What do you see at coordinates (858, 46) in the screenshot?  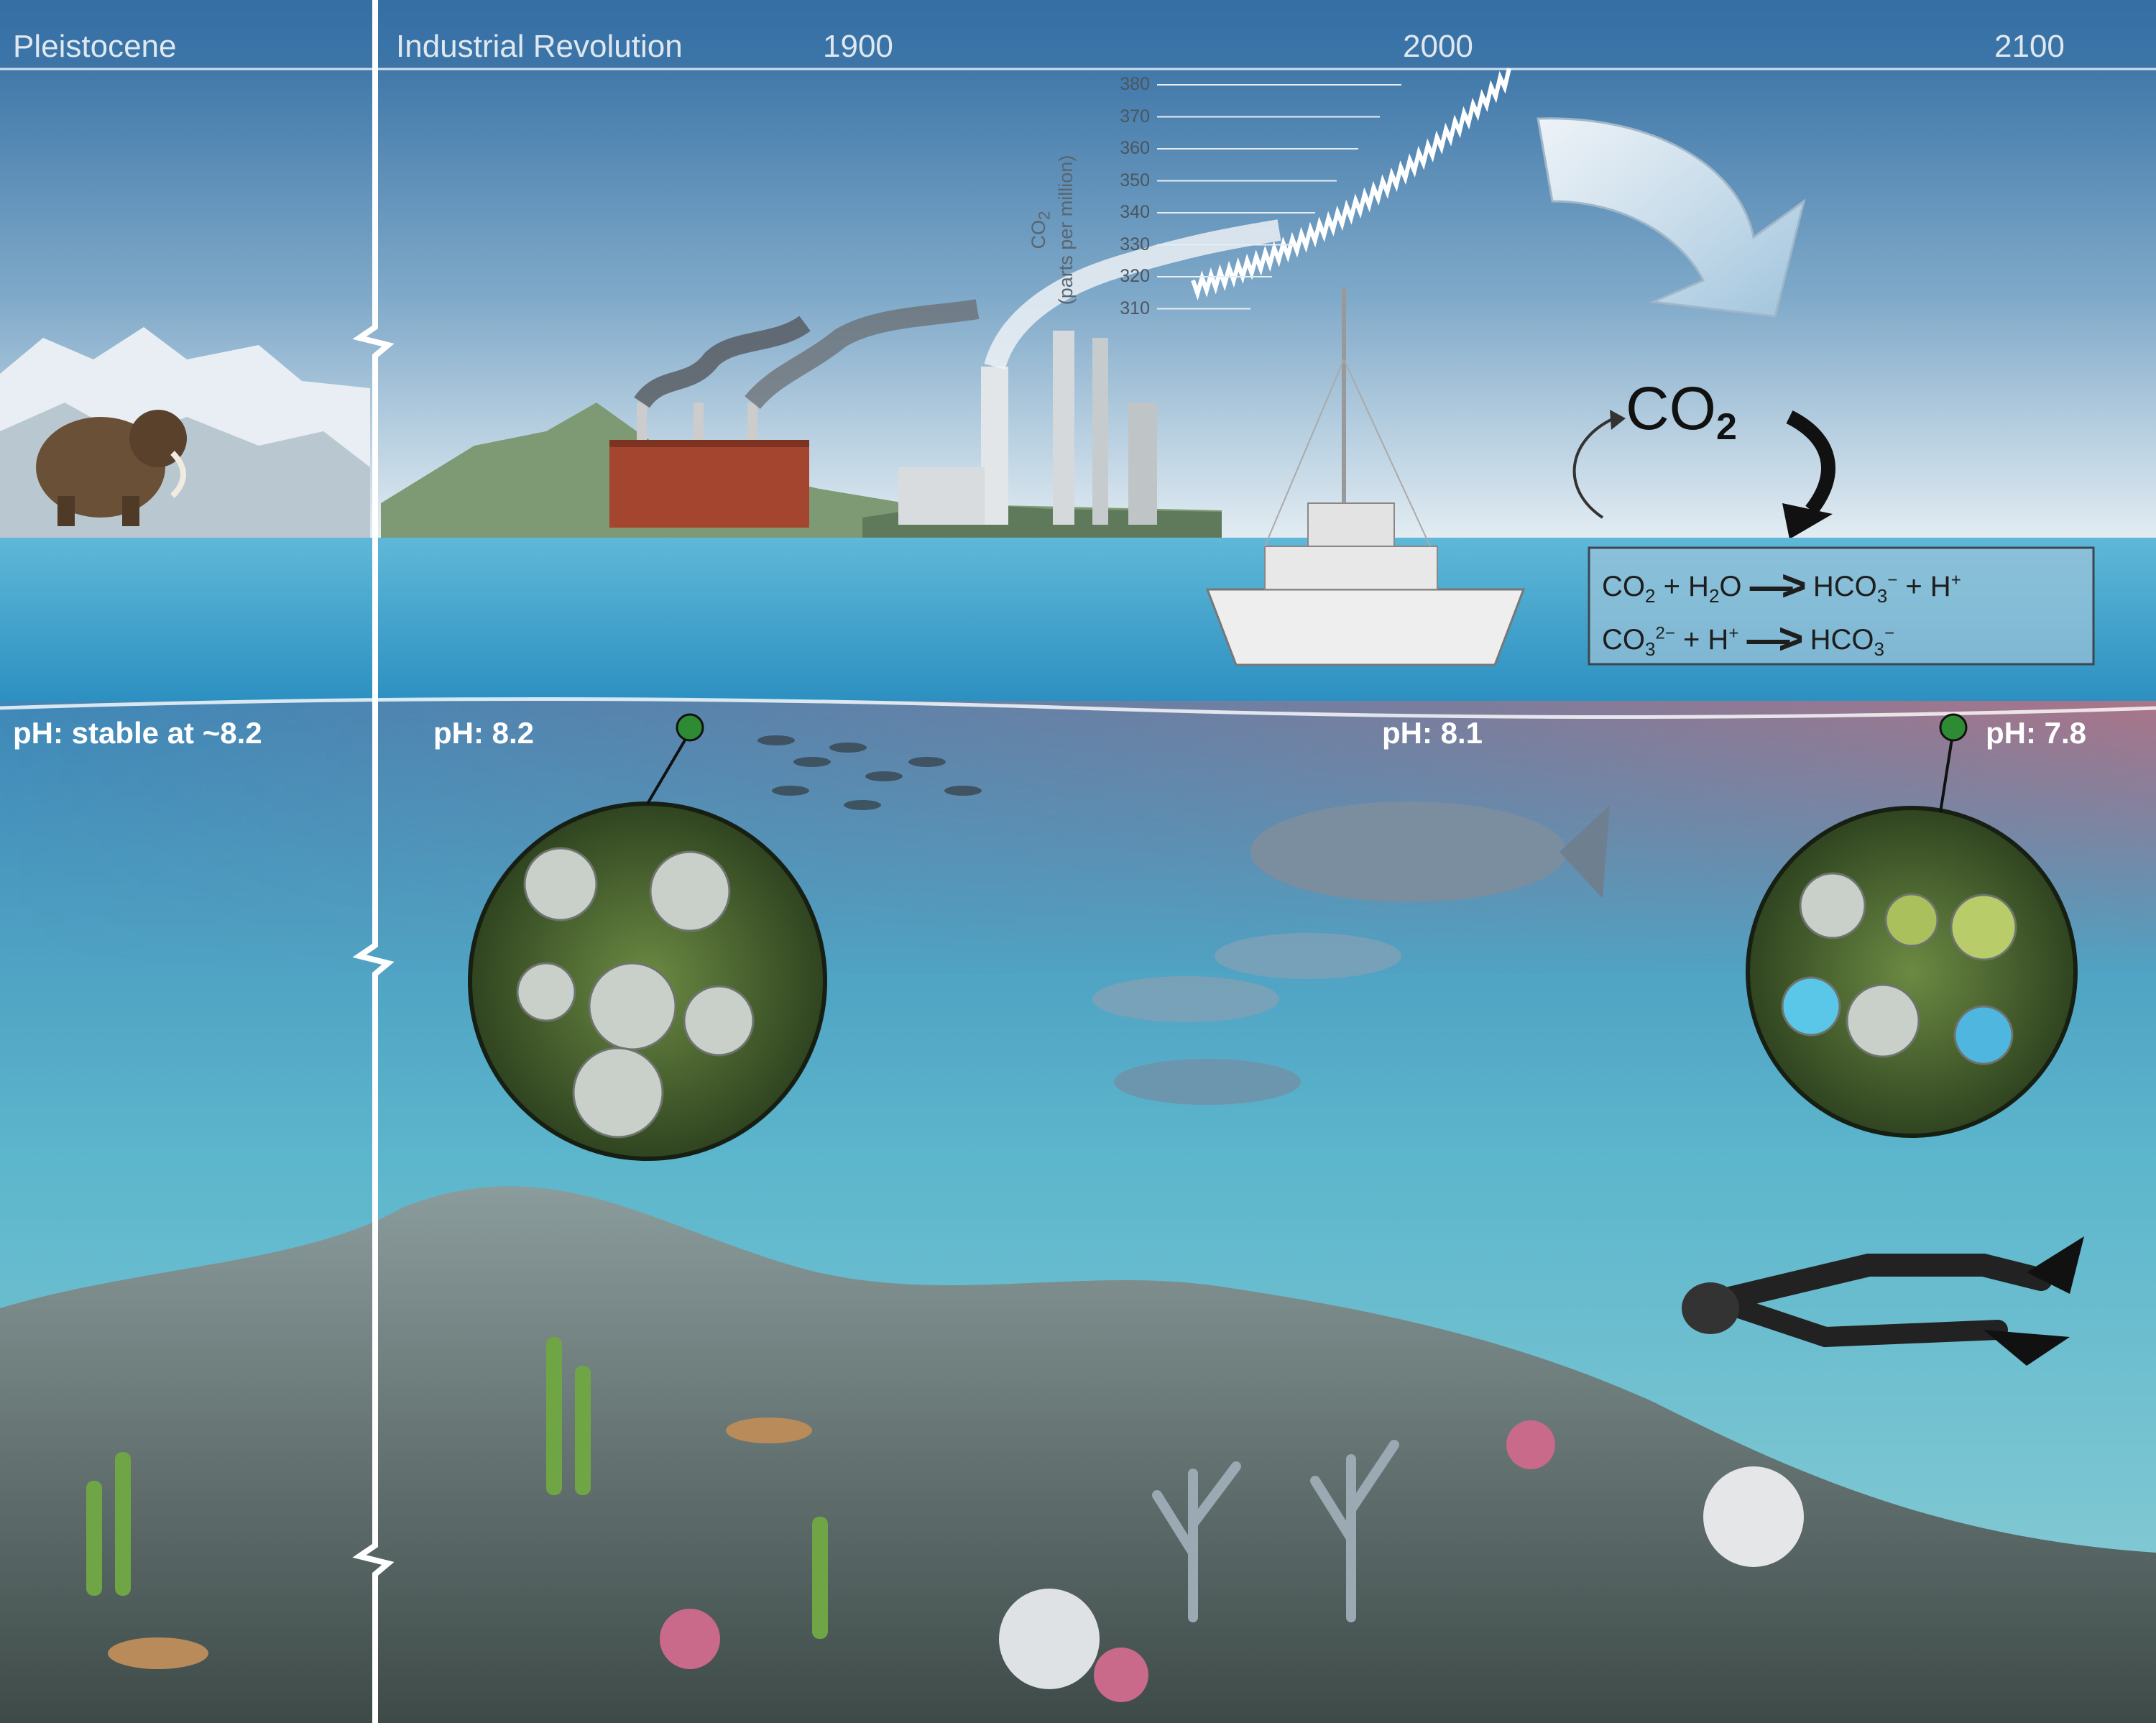 I see `year-label-1900: 1900` at bounding box center [858, 46].